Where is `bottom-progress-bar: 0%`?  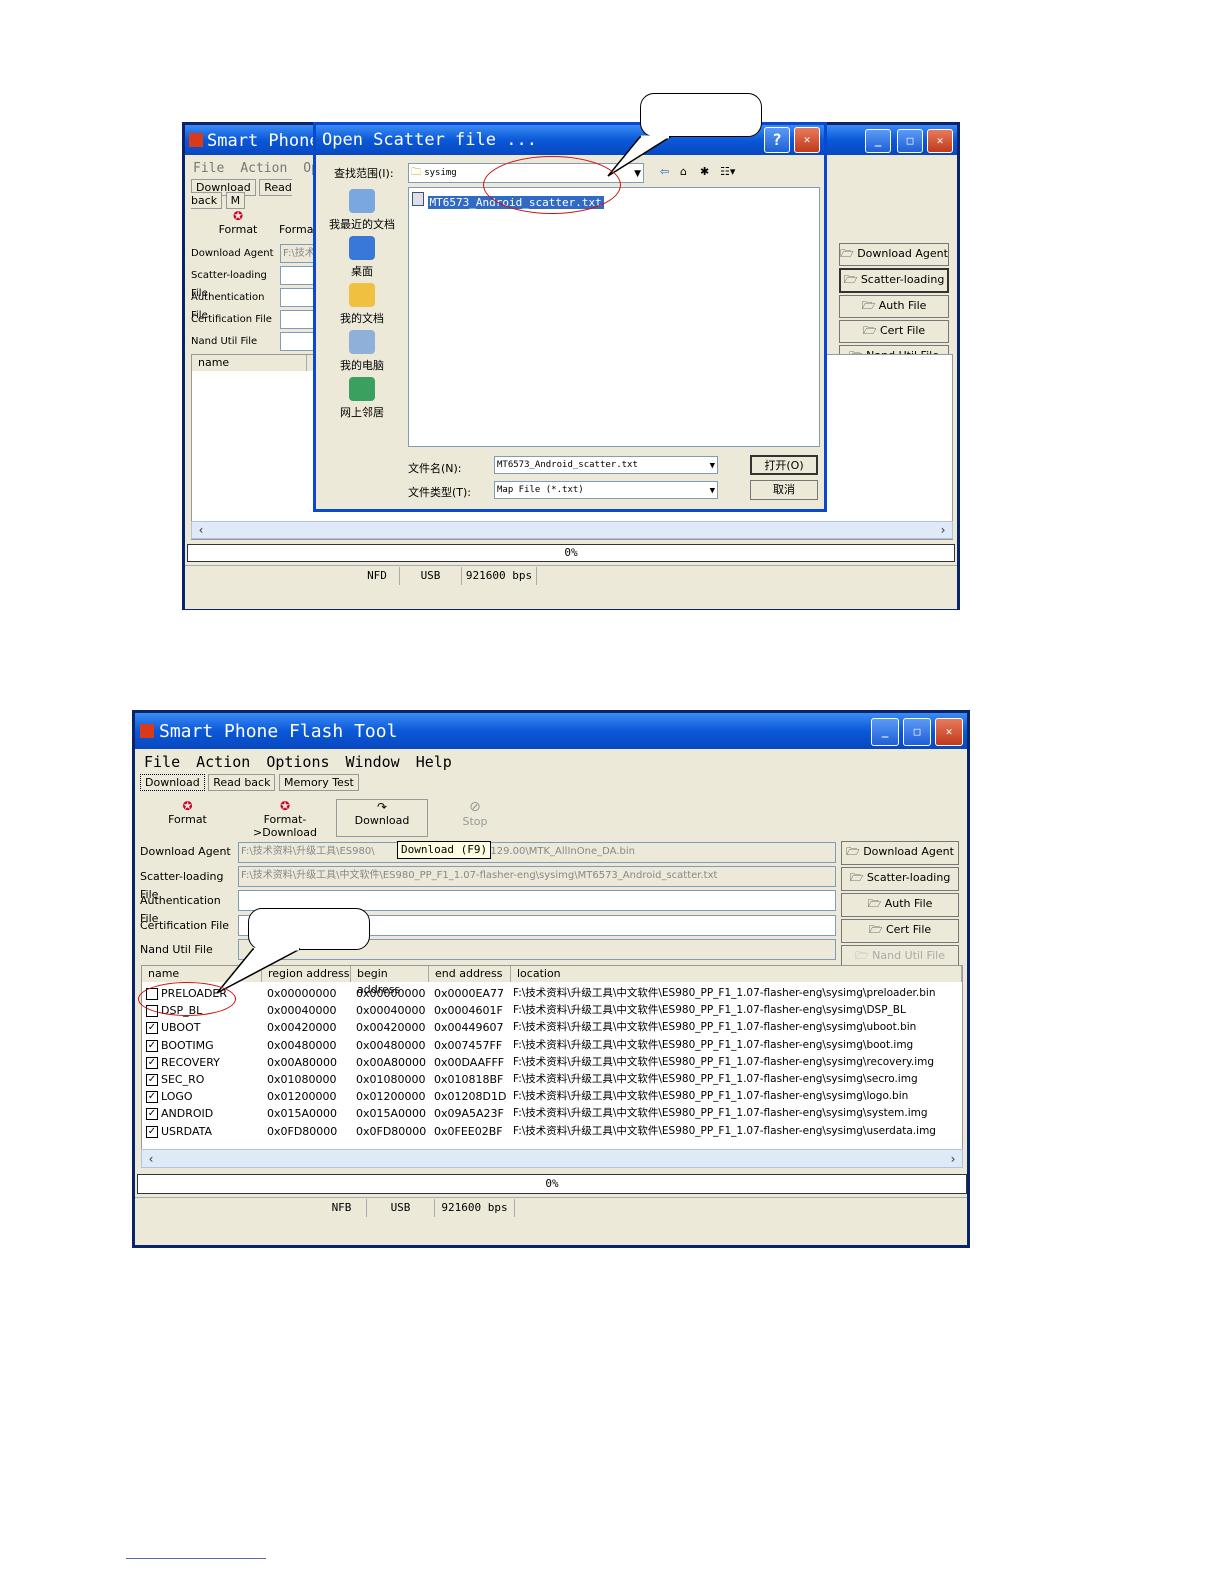 bottom-progress-bar: 0% is located at coordinates (552, 1184).